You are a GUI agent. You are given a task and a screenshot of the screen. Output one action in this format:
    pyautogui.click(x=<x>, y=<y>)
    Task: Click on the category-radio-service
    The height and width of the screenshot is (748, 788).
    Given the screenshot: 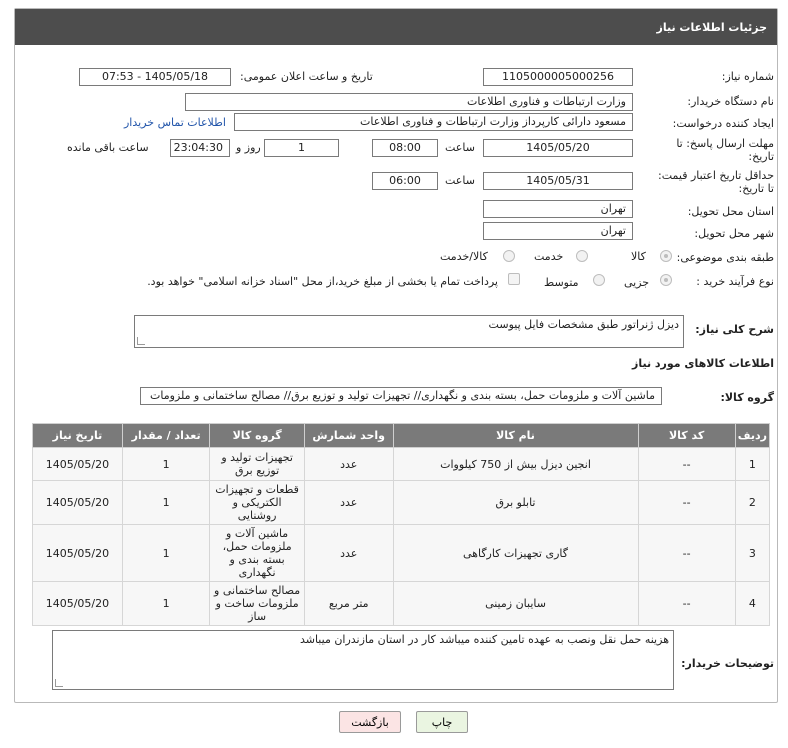 What is the action you would take?
    pyautogui.click(x=582, y=256)
    